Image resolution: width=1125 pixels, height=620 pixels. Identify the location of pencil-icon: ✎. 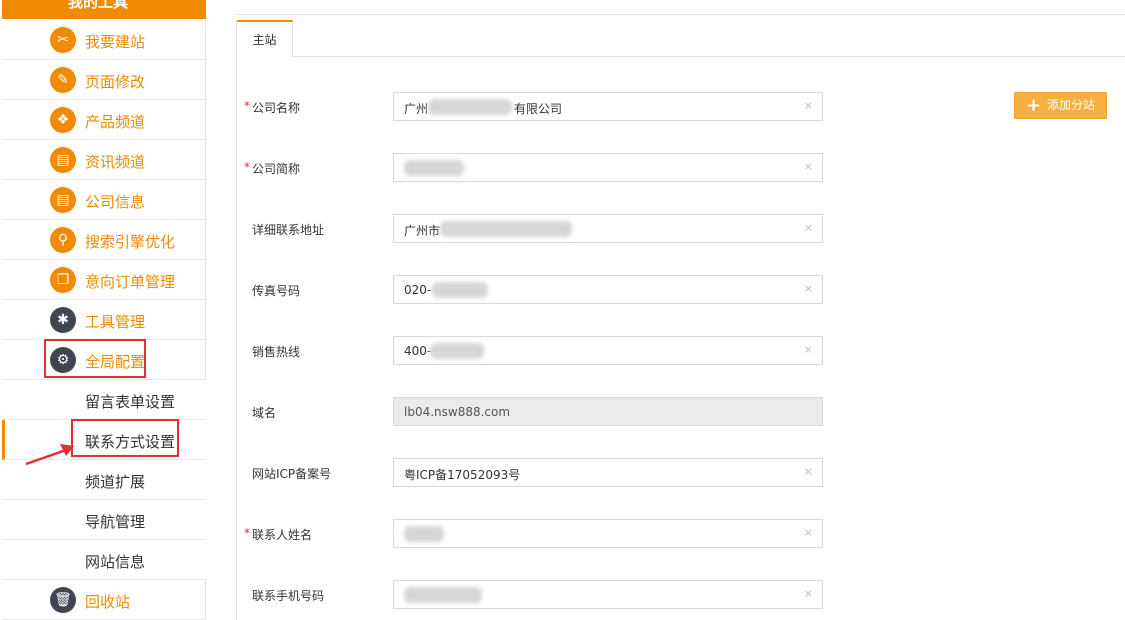
(63, 80).